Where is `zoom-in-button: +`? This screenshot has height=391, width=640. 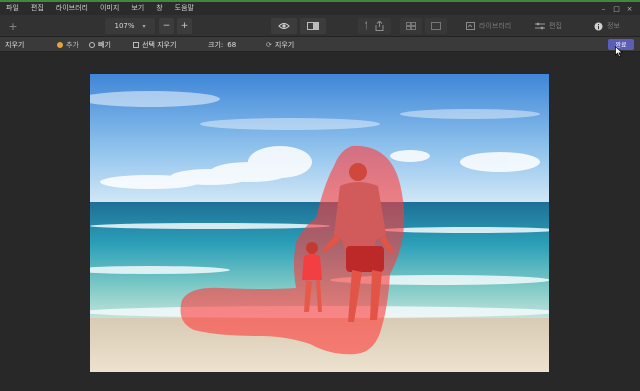
zoom-in-button: + is located at coordinates (184, 26).